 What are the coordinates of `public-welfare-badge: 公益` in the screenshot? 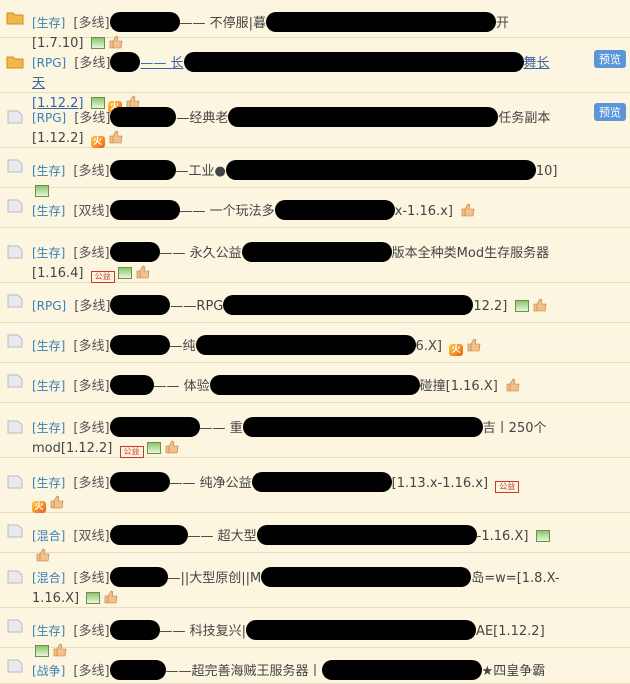 It's located at (102, 277).